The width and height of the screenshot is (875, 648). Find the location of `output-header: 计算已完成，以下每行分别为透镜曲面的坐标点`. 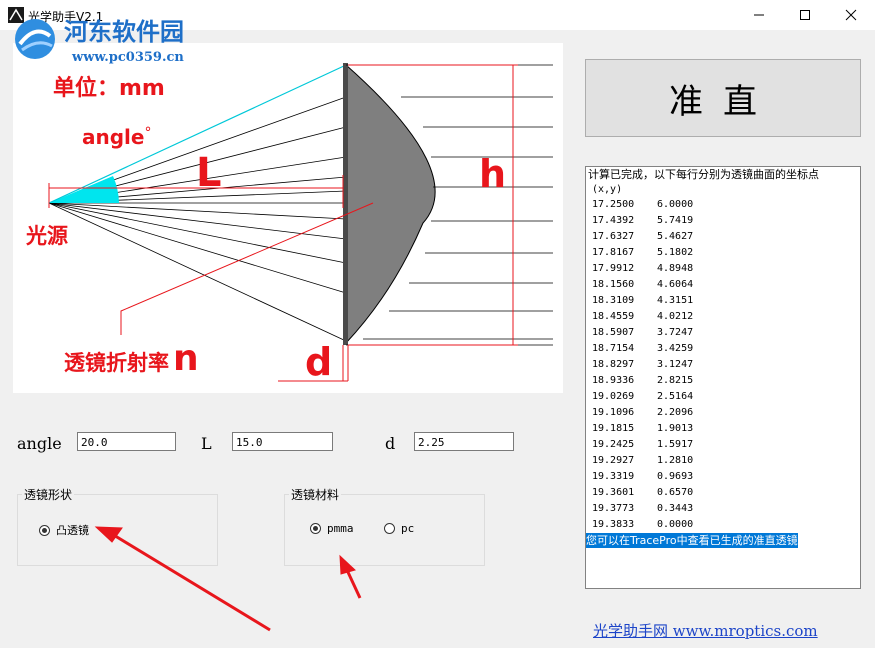

output-header: 计算已完成，以下每行分别为透镜曲面的坐标点 is located at coordinates (703, 174).